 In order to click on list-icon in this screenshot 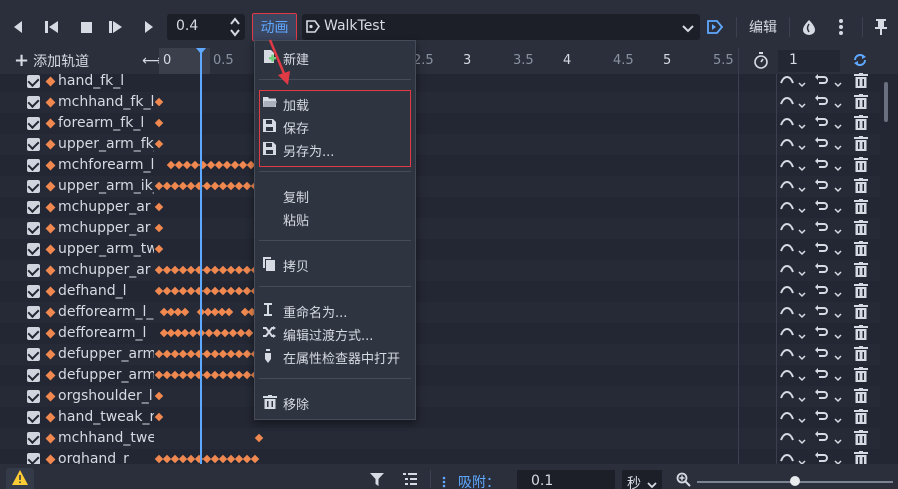, I will do `click(410, 481)`.